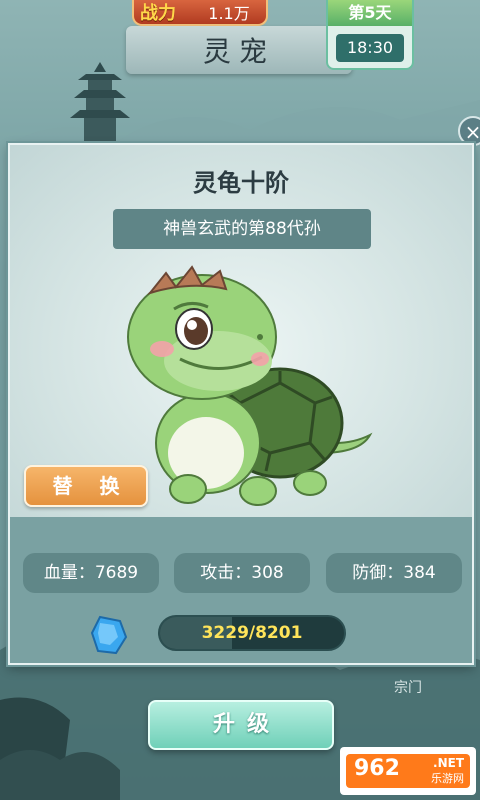  I want to click on pagoda-decoration, so click(100, 107).